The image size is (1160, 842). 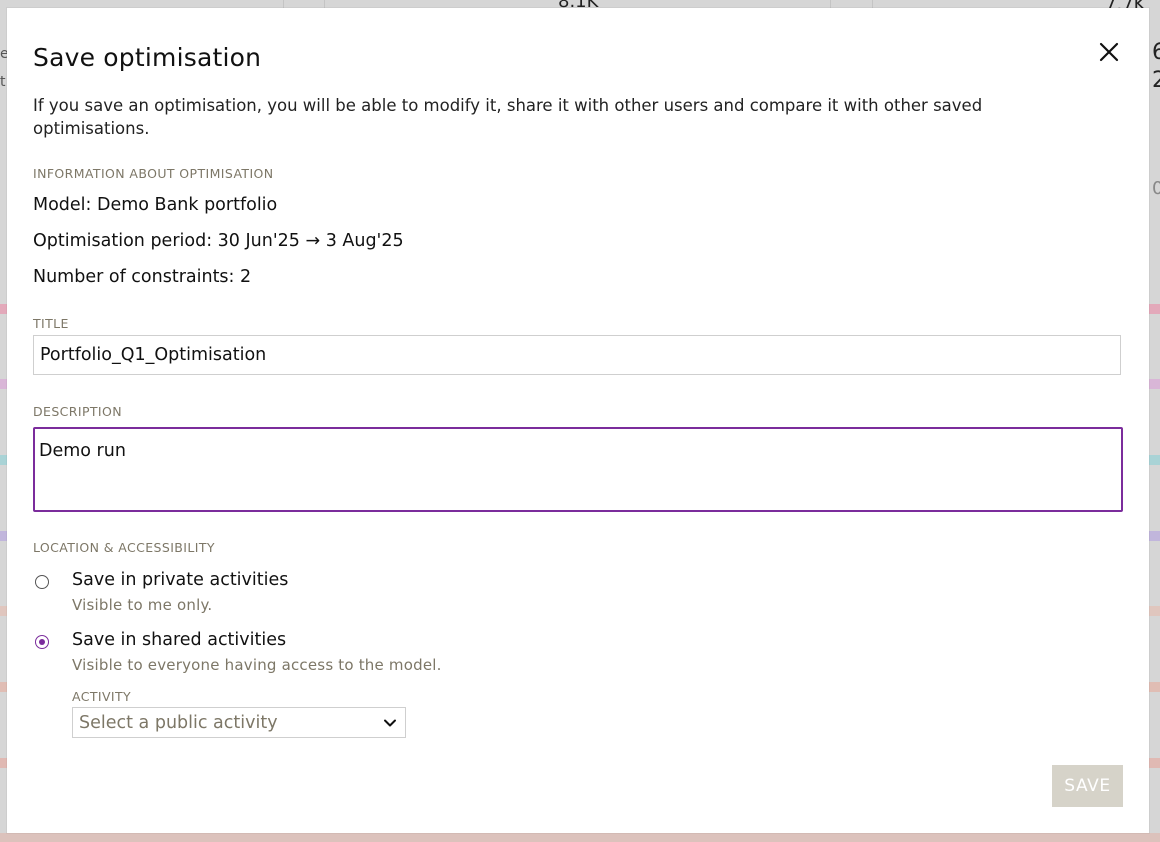 I want to click on close-button, so click(x=1109, y=52).